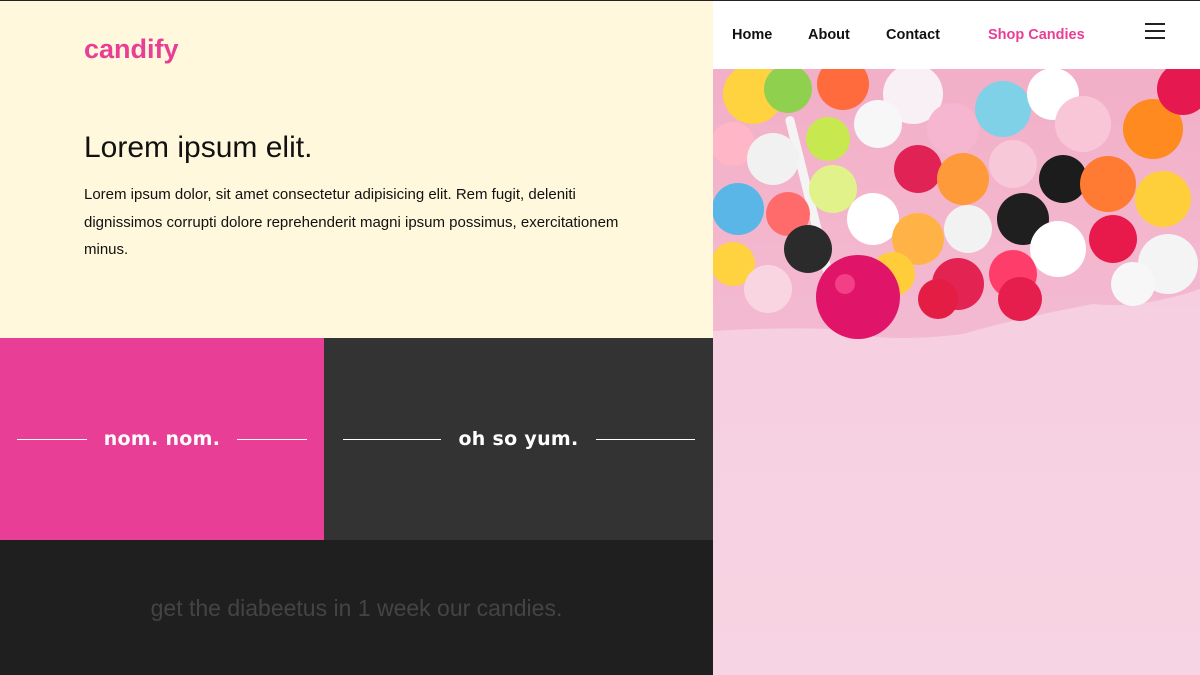 The width and height of the screenshot is (1200, 675). Describe the element at coordinates (829, 35) in the screenshot. I see `nav-about: About` at that location.